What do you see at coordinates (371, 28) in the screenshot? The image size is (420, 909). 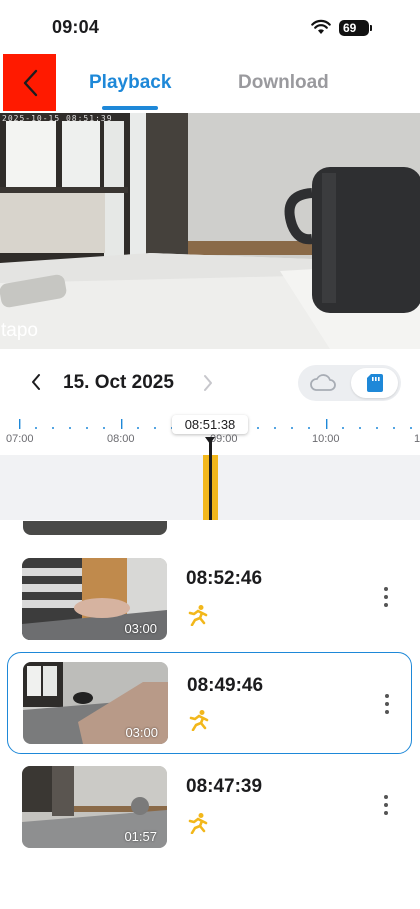 I see `battery-cap` at bounding box center [371, 28].